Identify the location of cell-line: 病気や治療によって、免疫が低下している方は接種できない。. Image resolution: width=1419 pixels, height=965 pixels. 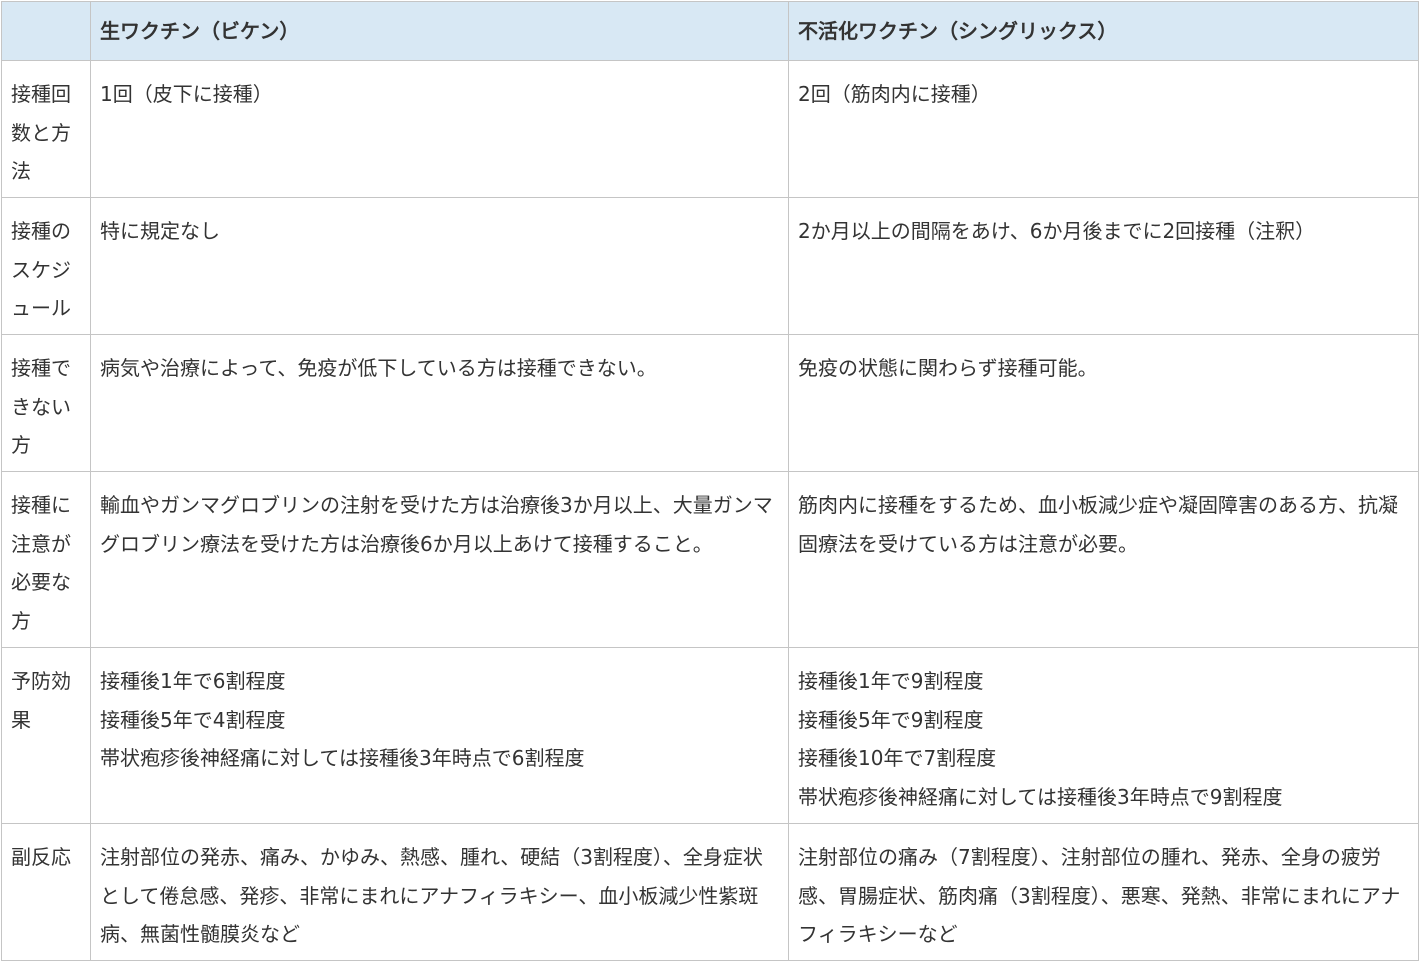
(378, 368).